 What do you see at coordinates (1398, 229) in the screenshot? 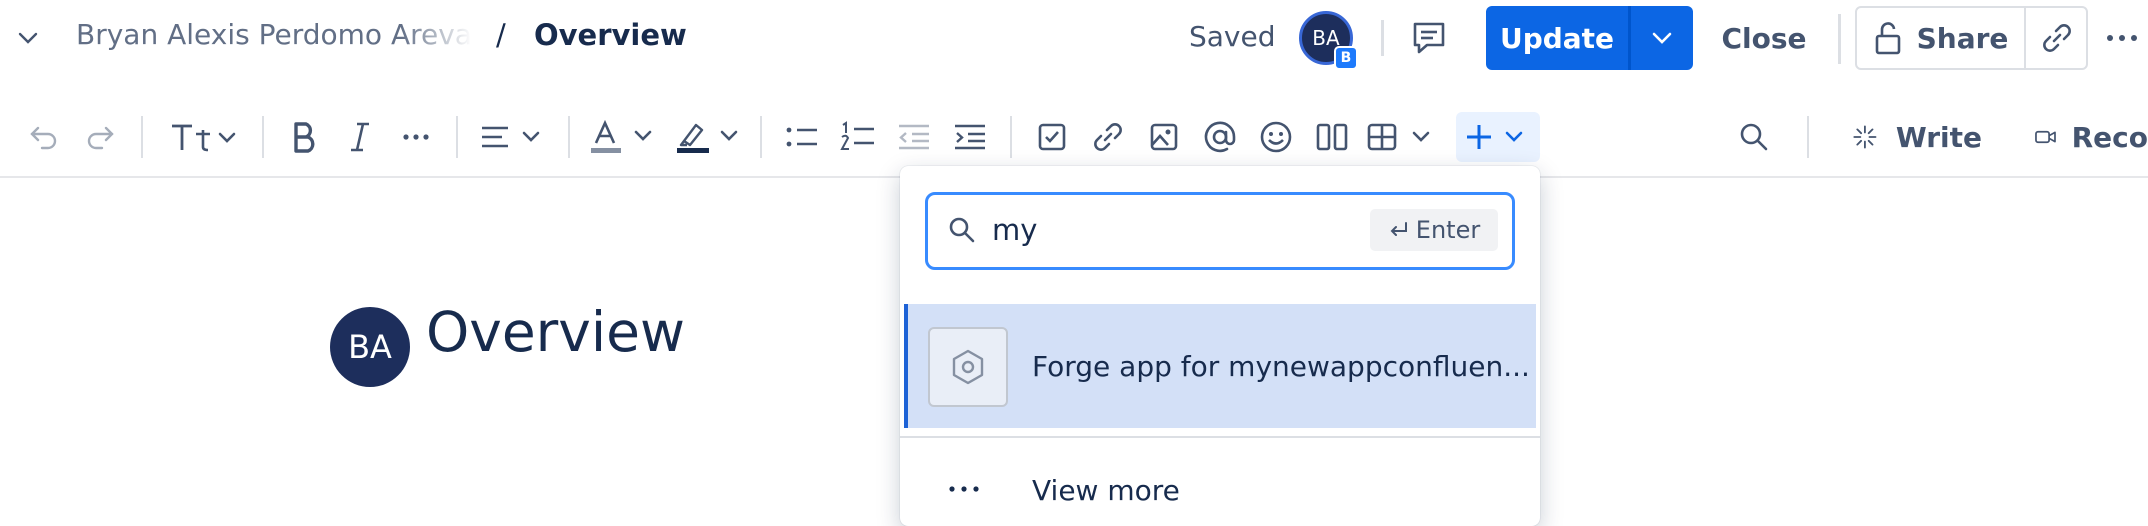
I see `enter-icon` at bounding box center [1398, 229].